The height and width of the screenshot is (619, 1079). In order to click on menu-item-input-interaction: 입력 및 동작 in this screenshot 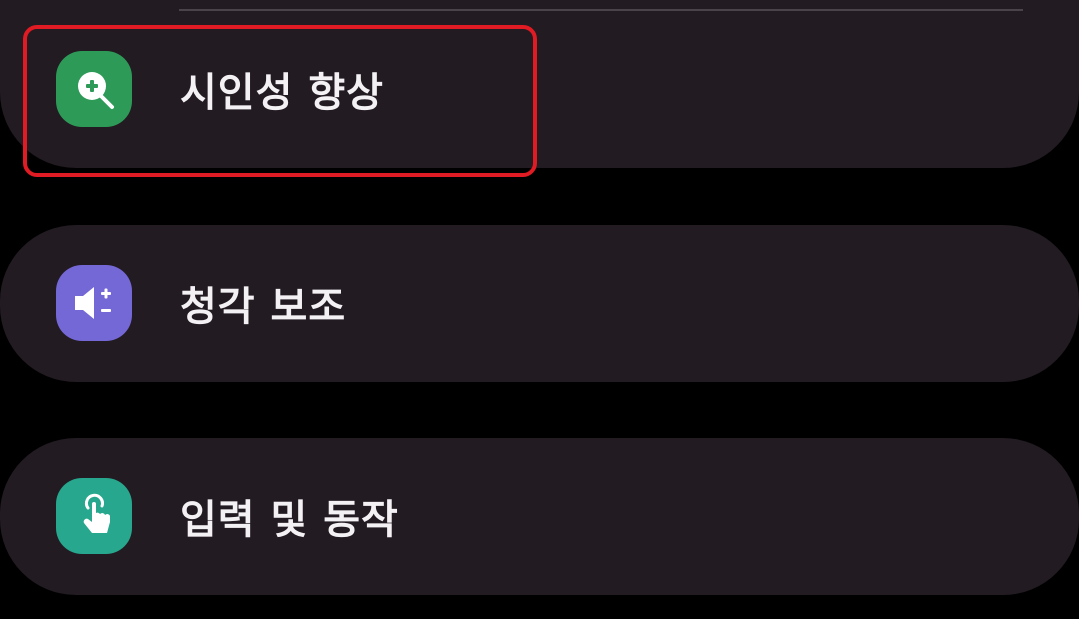, I will do `click(539, 516)`.